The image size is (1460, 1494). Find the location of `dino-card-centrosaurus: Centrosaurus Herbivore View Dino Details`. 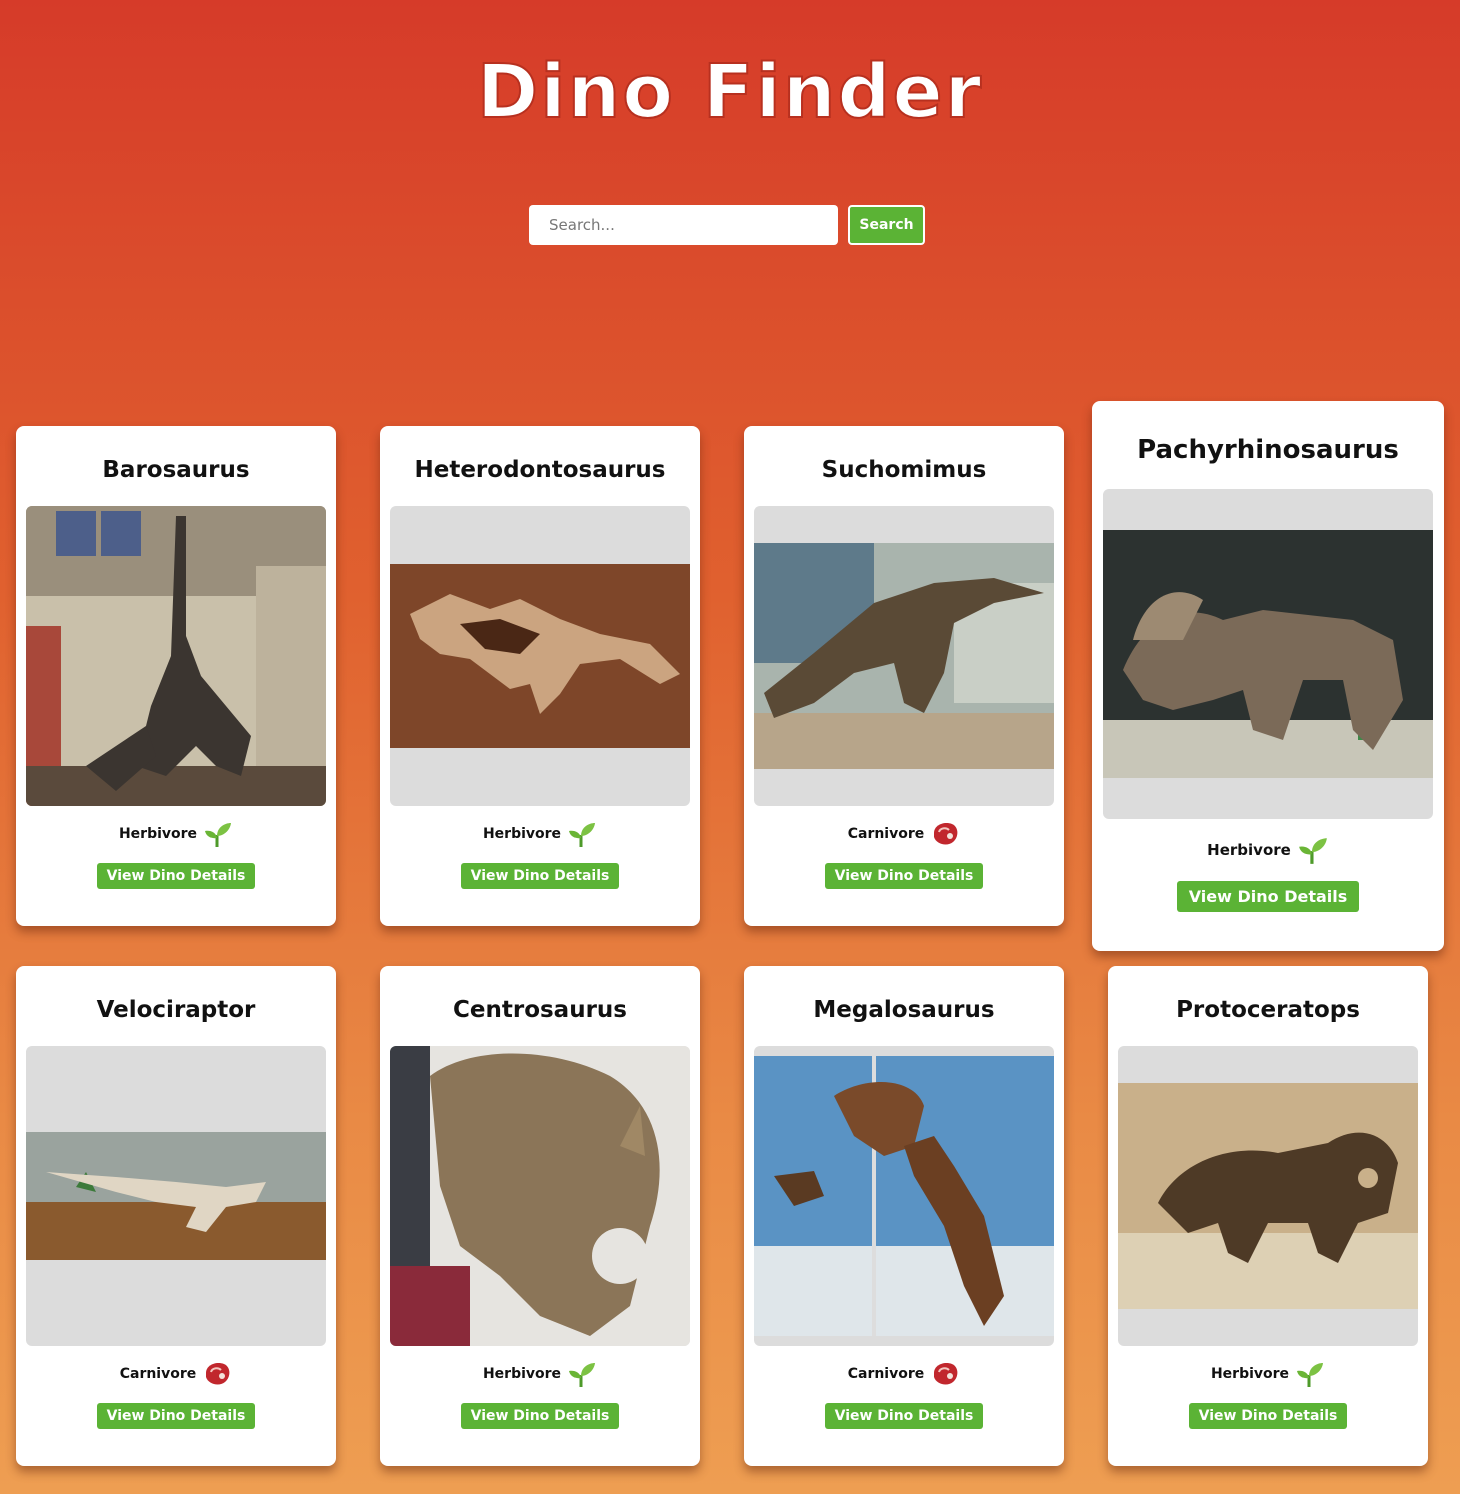

dino-card-centrosaurus: Centrosaurus Herbivore View Dino Details is located at coordinates (540, 1216).